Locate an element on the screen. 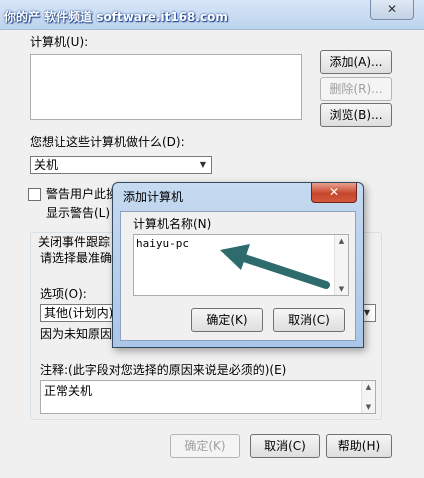 Image resolution: width=424 pixels, height=478 pixels. annotation-arrow is located at coordinates (275, 266).